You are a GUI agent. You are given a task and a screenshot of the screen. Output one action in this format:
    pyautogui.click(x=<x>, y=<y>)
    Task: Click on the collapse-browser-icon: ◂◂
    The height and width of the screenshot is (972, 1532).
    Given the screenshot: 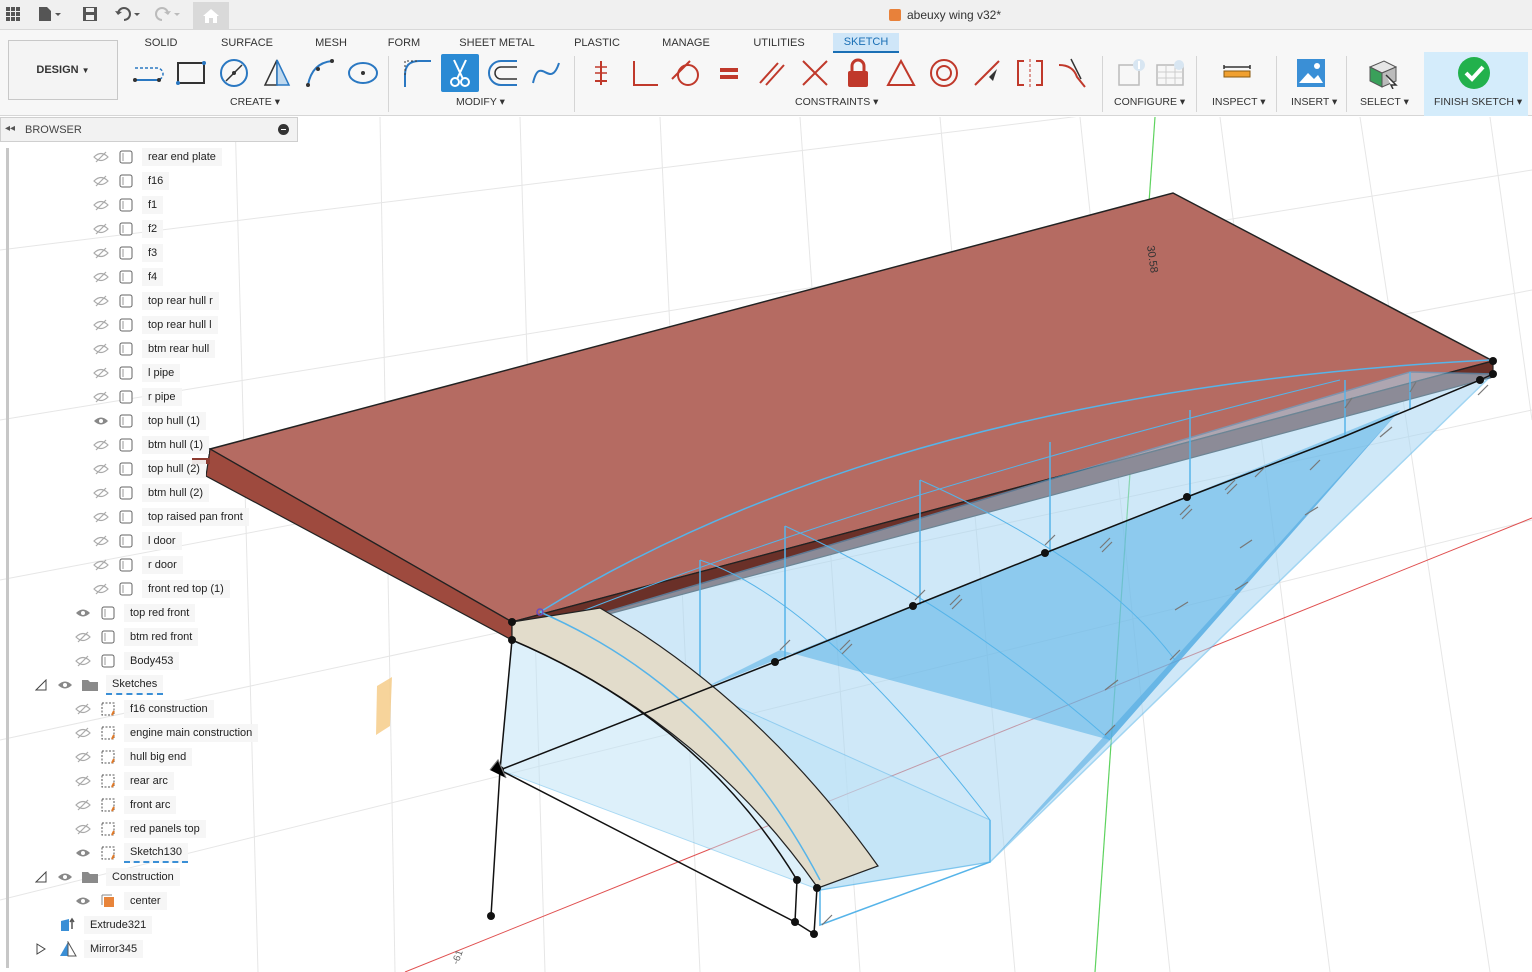 What is the action you would take?
    pyautogui.click(x=10, y=128)
    